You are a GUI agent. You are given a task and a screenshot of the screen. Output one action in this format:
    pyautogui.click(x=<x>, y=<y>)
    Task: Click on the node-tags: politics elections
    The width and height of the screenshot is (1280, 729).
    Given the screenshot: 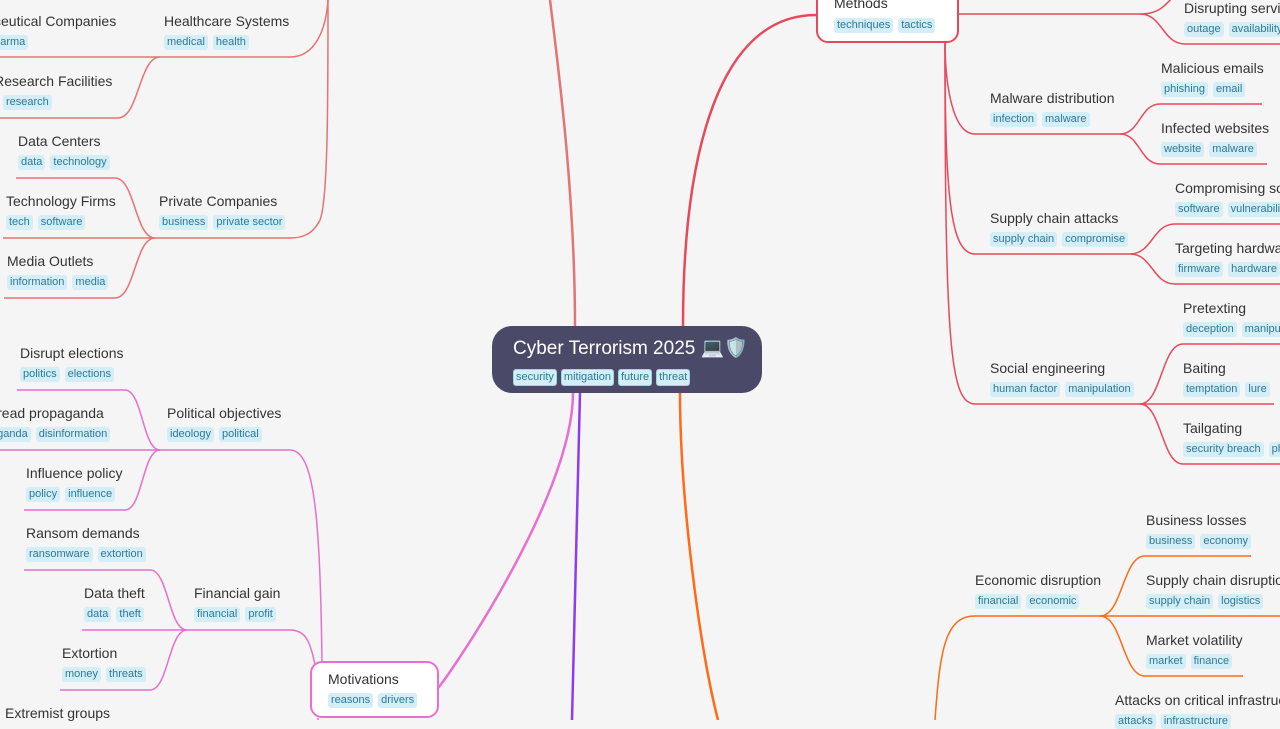 What is the action you would take?
    pyautogui.click(x=72, y=374)
    